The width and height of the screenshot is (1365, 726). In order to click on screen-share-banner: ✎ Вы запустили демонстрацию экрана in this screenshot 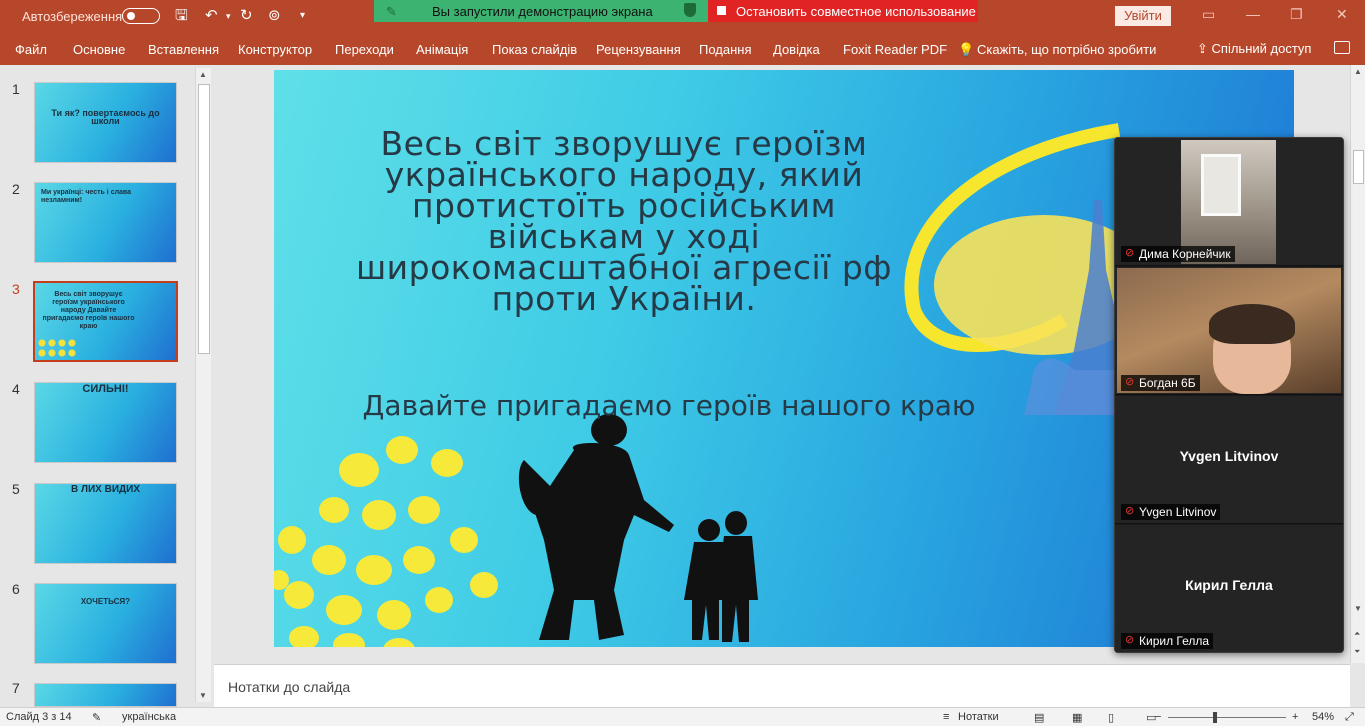, I will do `click(541, 11)`.